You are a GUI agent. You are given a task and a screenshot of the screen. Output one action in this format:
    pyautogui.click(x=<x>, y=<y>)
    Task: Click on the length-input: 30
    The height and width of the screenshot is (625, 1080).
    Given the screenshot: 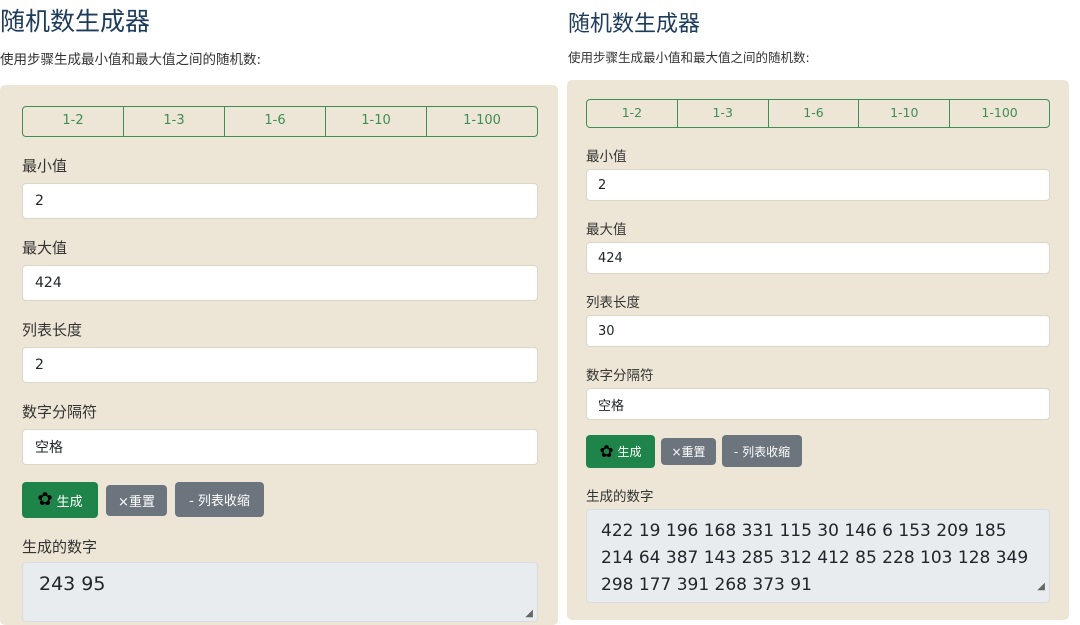 What is the action you would take?
    pyautogui.click(x=818, y=331)
    